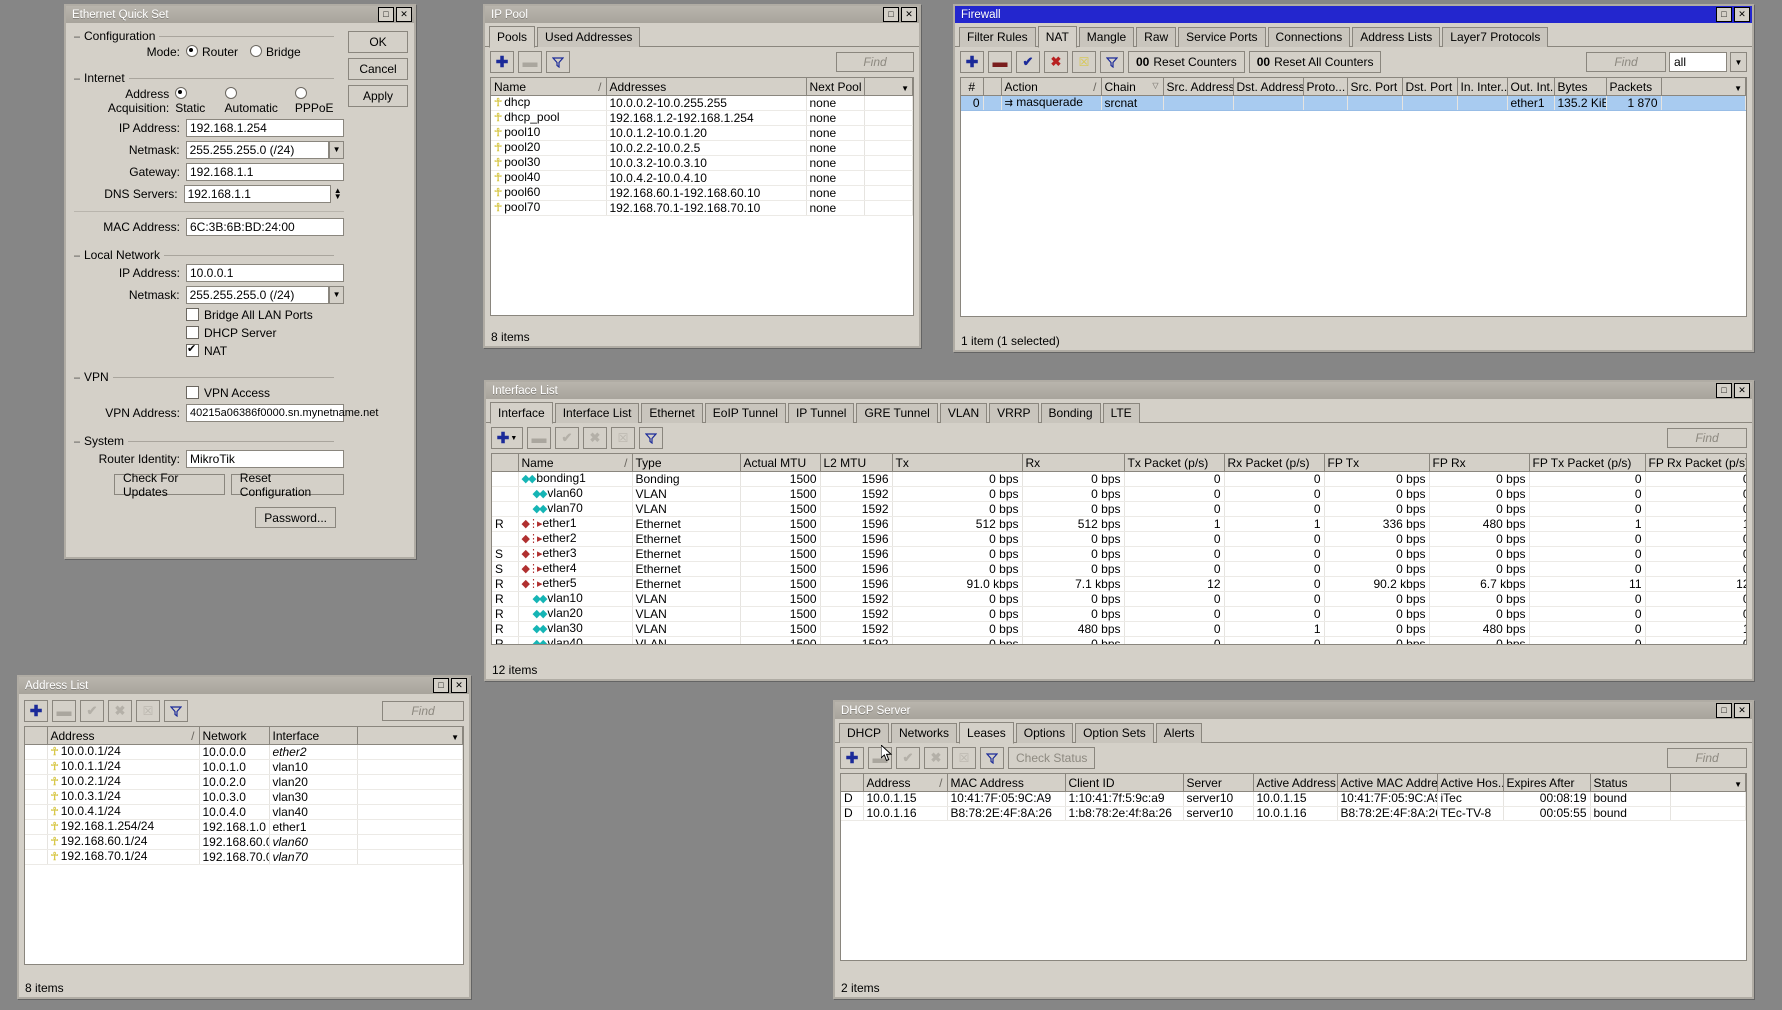 This screenshot has width=1782, height=1010. Describe the element at coordinates (1218, 783) in the screenshot. I see `col-server: Server` at that location.